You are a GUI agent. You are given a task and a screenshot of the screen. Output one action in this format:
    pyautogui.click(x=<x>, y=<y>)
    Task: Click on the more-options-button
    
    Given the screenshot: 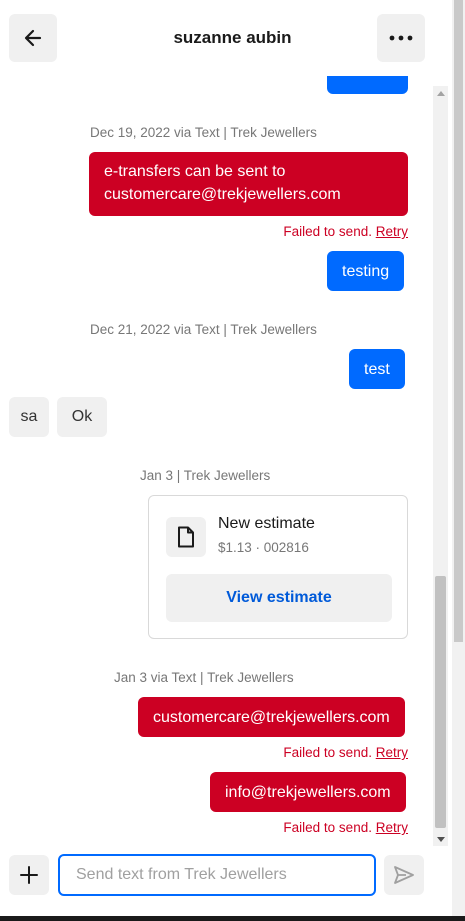 What is the action you would take?
    pyautogui.click(x=401, y=38)
    